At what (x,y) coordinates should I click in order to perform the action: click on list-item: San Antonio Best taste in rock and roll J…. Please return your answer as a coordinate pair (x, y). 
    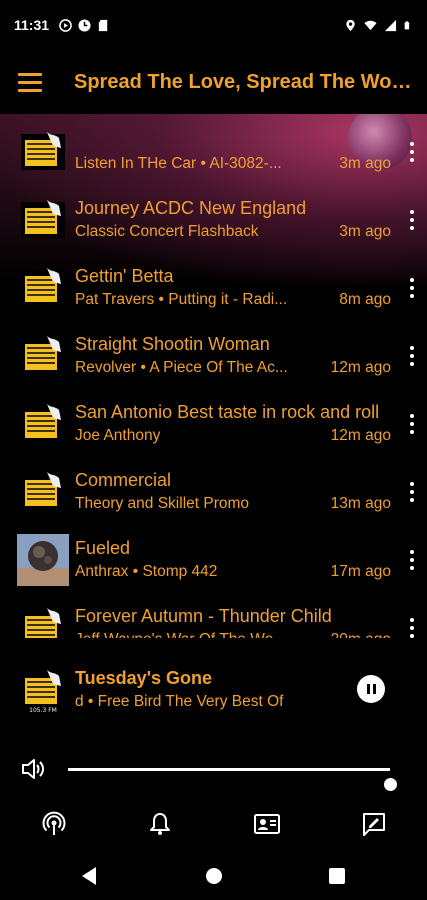
    Looking at the image, I should click on (213, 424).